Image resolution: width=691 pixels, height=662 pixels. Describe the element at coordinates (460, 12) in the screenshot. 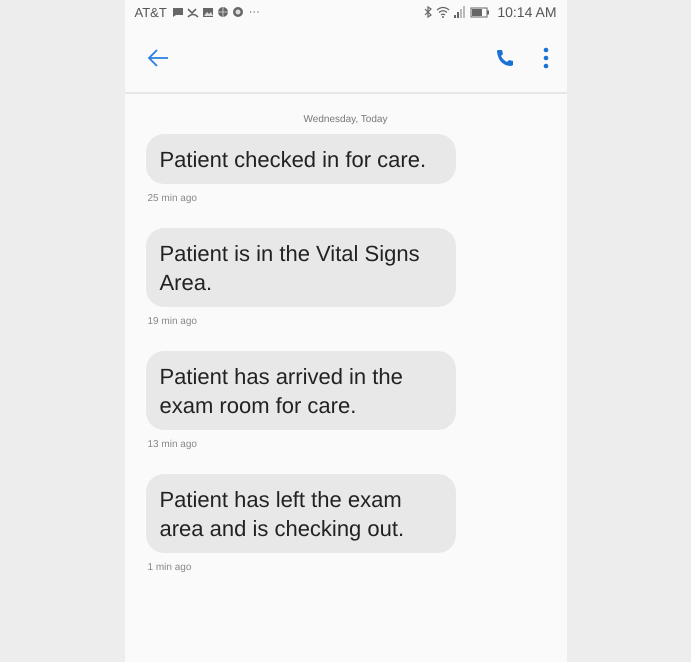

I see `signal-icon` at that location.